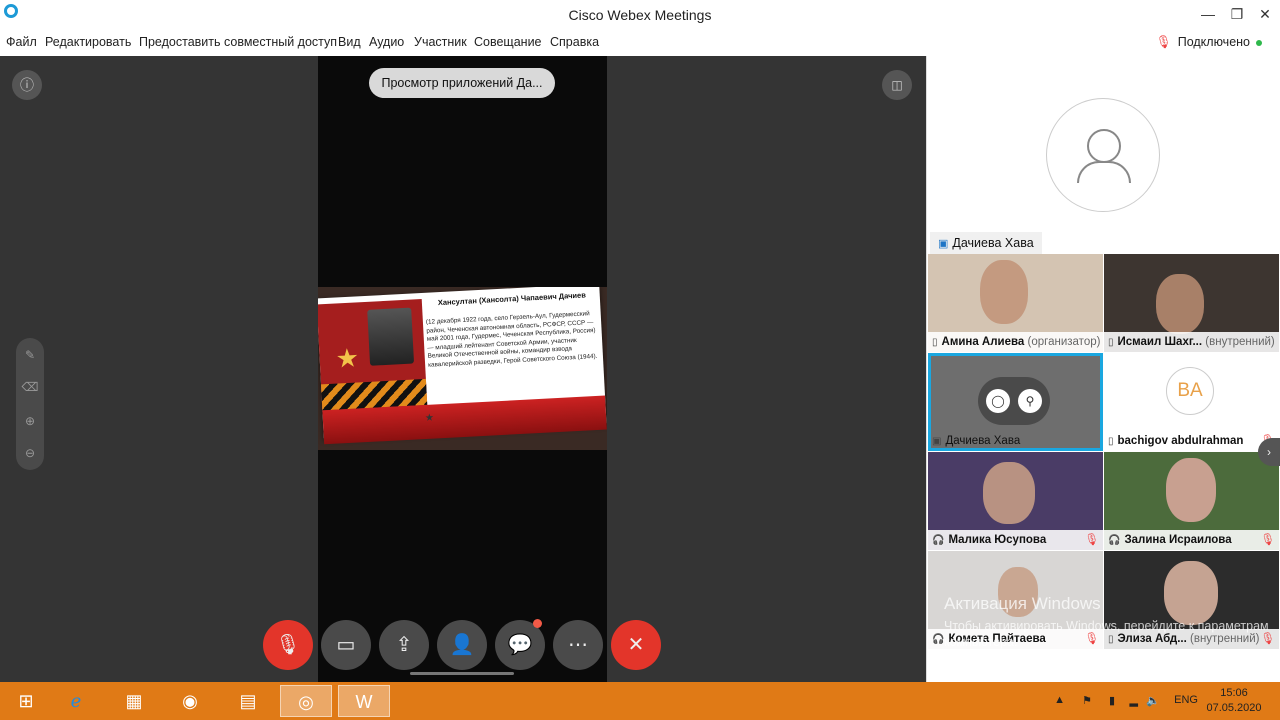 The height and width of the screenshot is (720, 1280). Describe the element at coordinates (462, 673) in the screenshot. I see `stage-scroll-indicator` at that location.